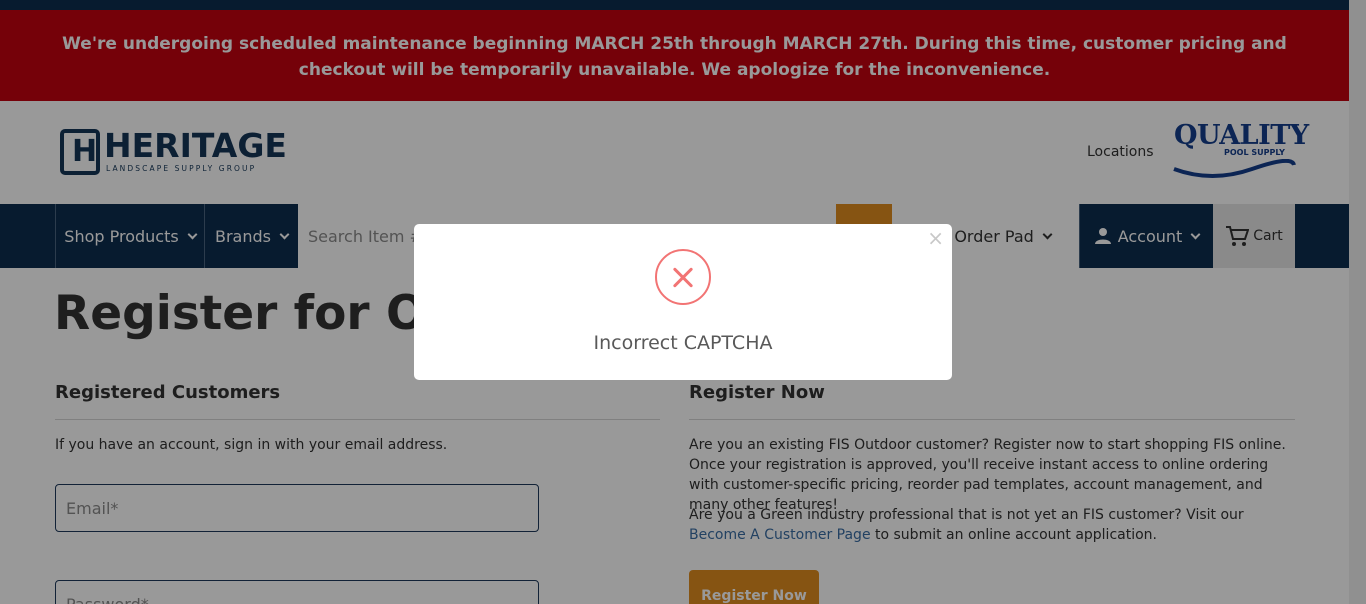 The width and height of the screenshot is (1366, 604). I want to click on error-x-icon, so click(683, 277).